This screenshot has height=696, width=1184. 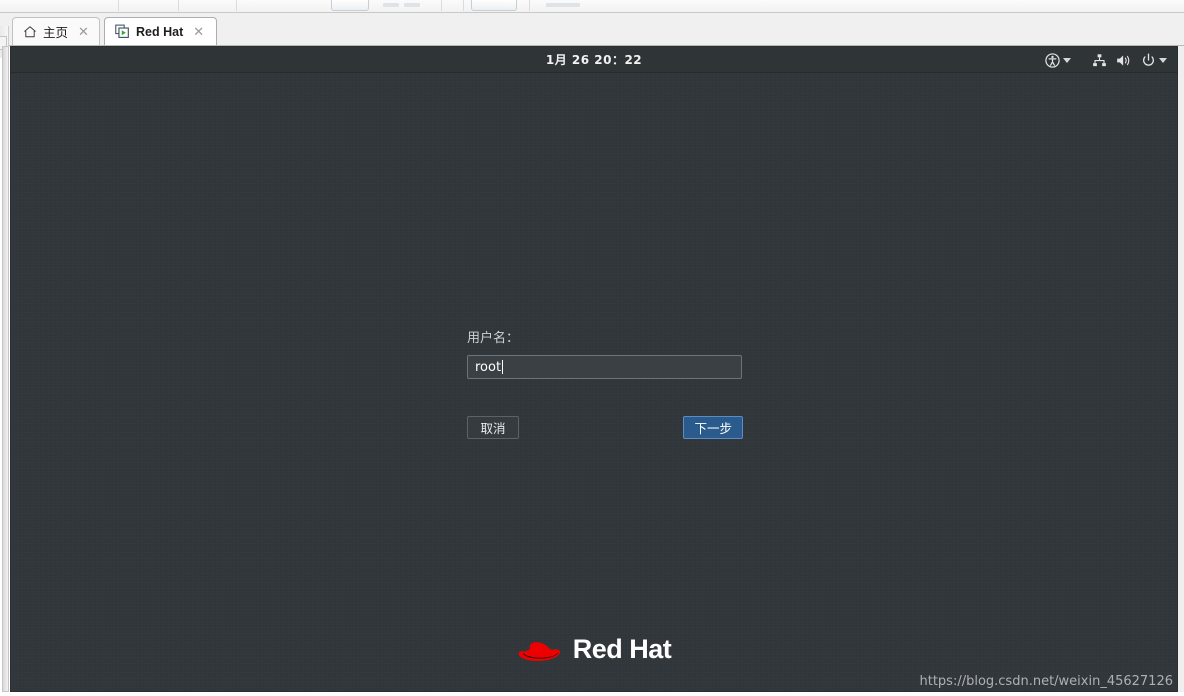 What do you see at coordinates (592, 6) in the screenshot?
I see `host-toolbar` at bounding box center [592, 6].